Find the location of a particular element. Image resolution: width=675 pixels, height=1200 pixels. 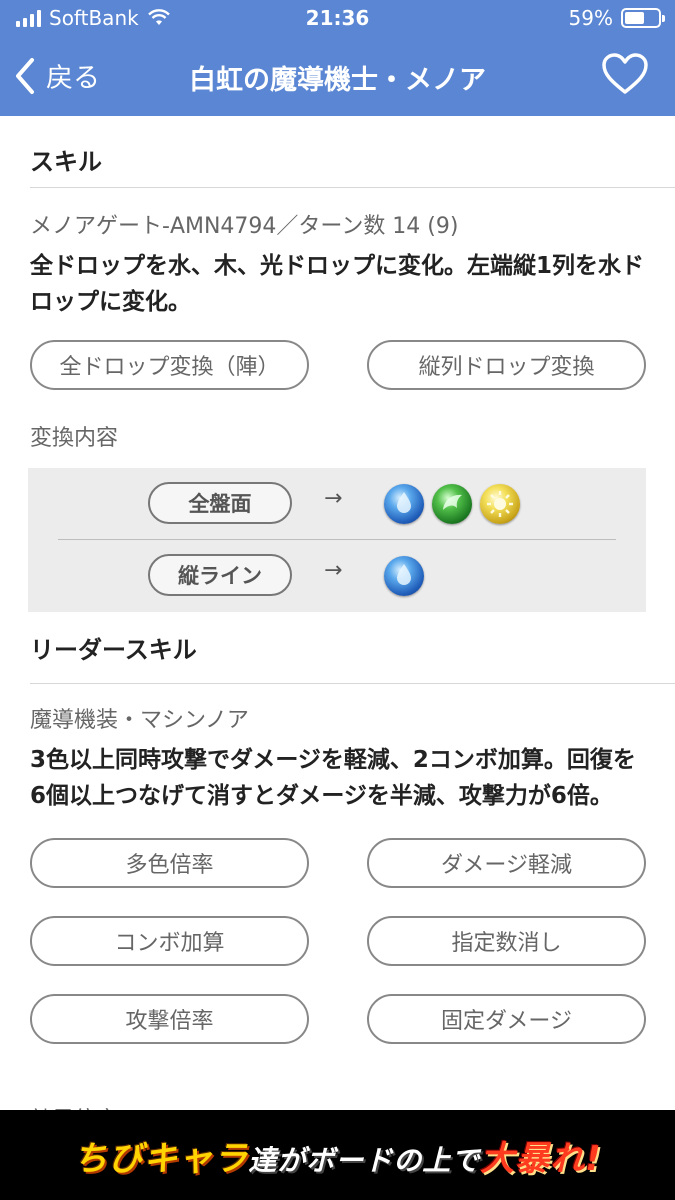

conversion-row: 全盤面 → is located at coordinates (337, 504).